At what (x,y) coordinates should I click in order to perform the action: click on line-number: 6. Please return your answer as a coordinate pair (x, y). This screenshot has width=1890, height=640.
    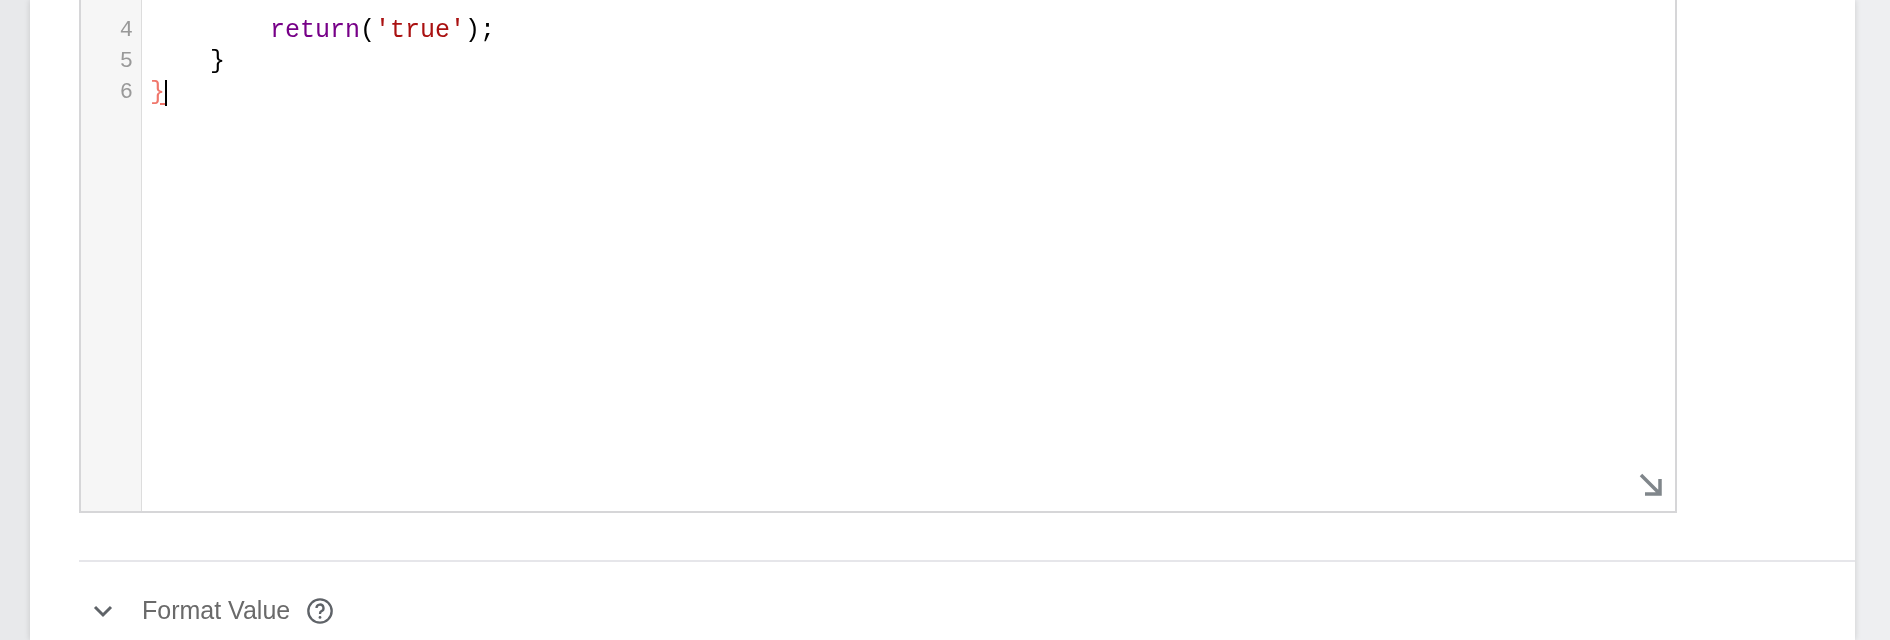
    Looking at the image, I should click on (126, 93).